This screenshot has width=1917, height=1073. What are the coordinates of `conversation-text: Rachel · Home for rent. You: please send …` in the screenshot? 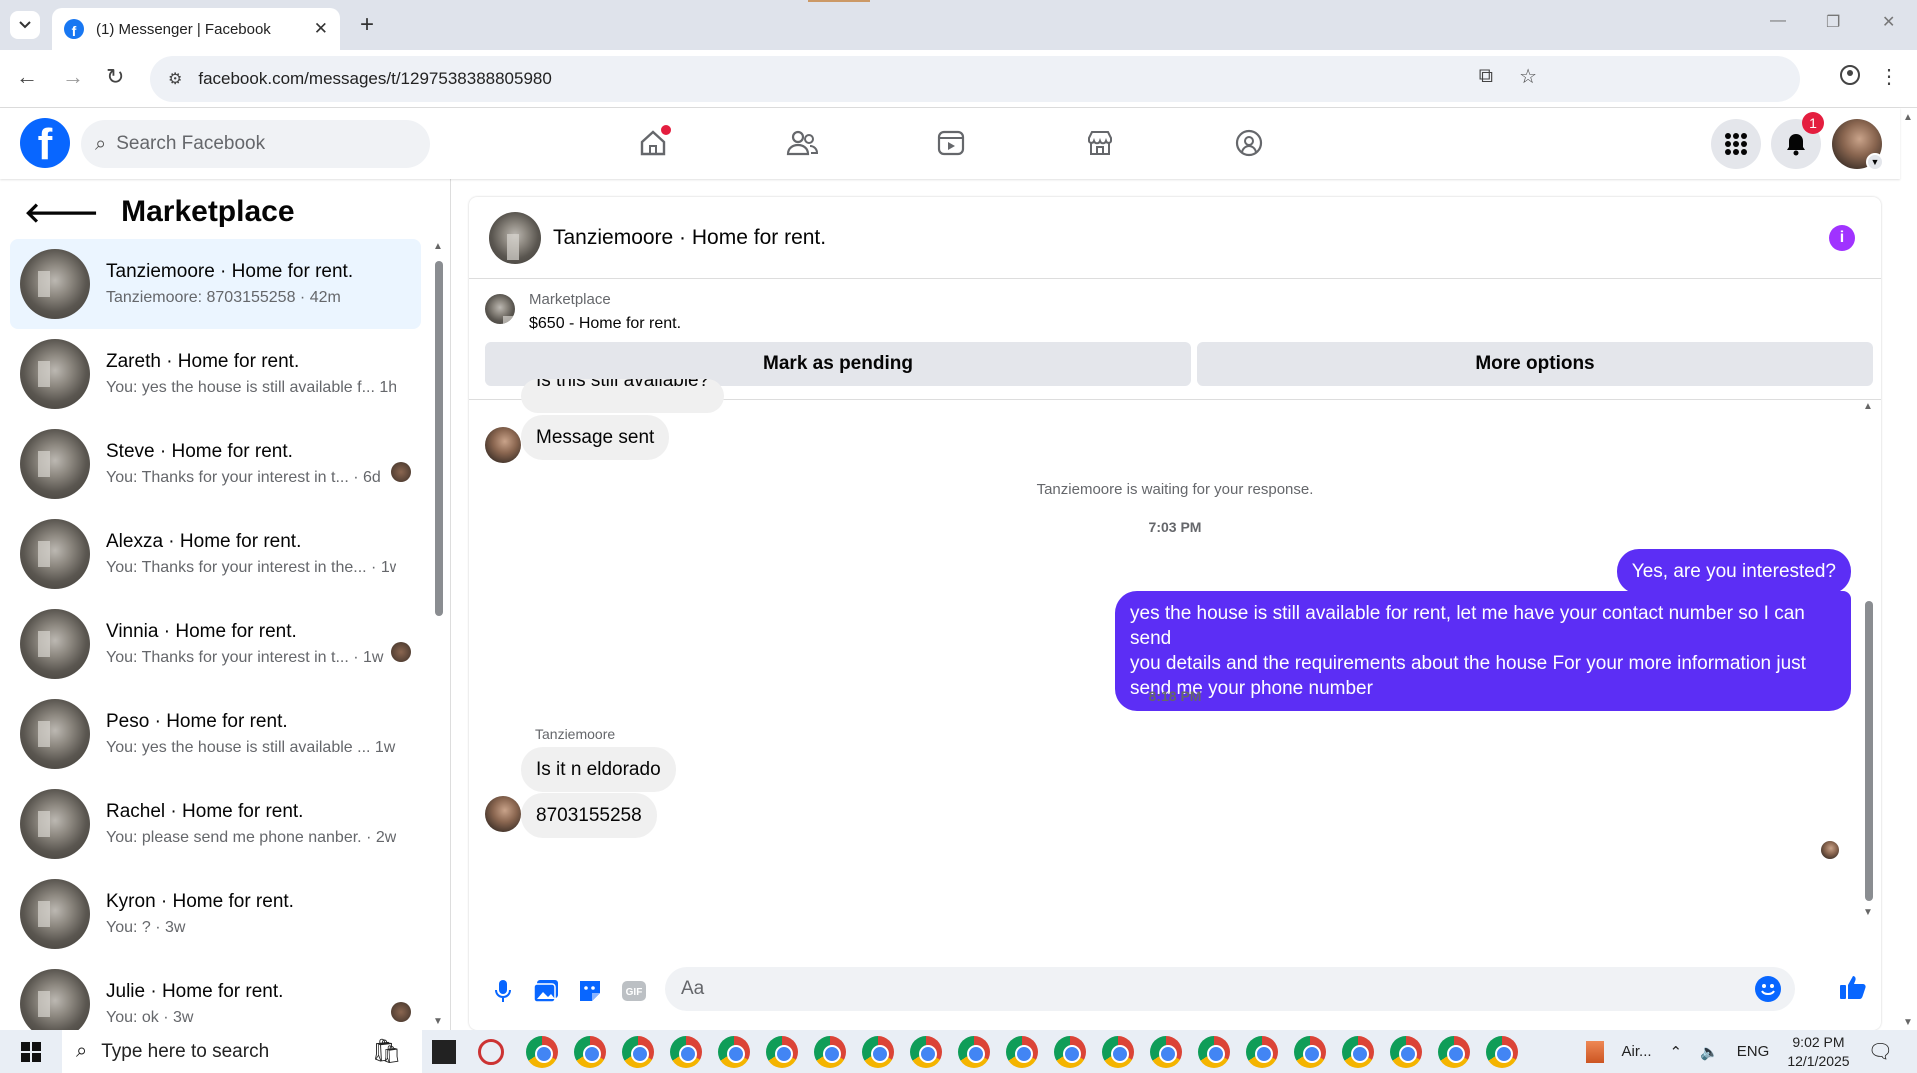 It's located at (251, 824).